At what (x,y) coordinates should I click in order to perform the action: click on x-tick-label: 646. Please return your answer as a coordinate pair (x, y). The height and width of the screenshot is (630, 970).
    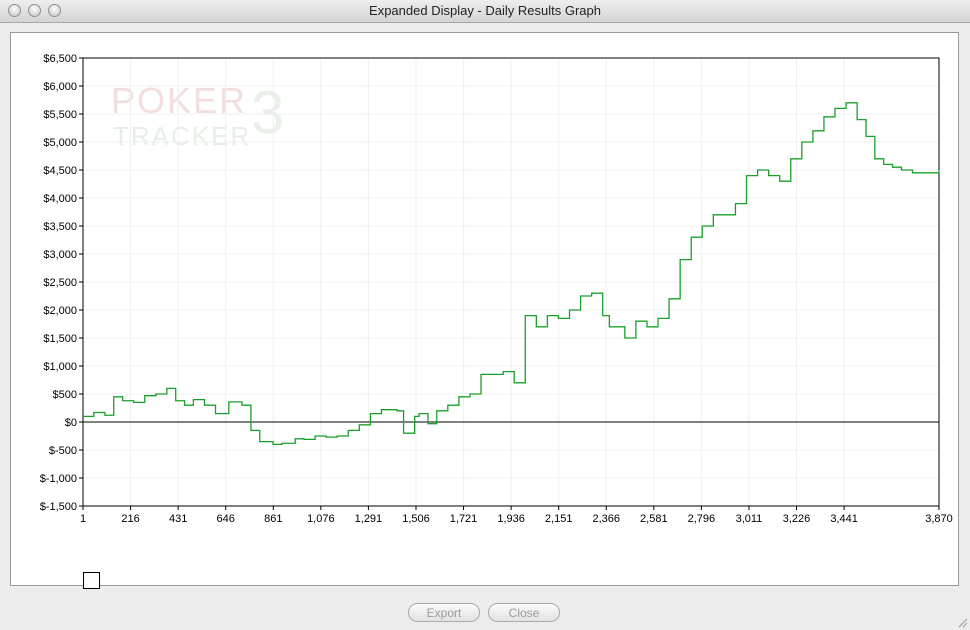
    Looking at the image, I should click on (226, 519).